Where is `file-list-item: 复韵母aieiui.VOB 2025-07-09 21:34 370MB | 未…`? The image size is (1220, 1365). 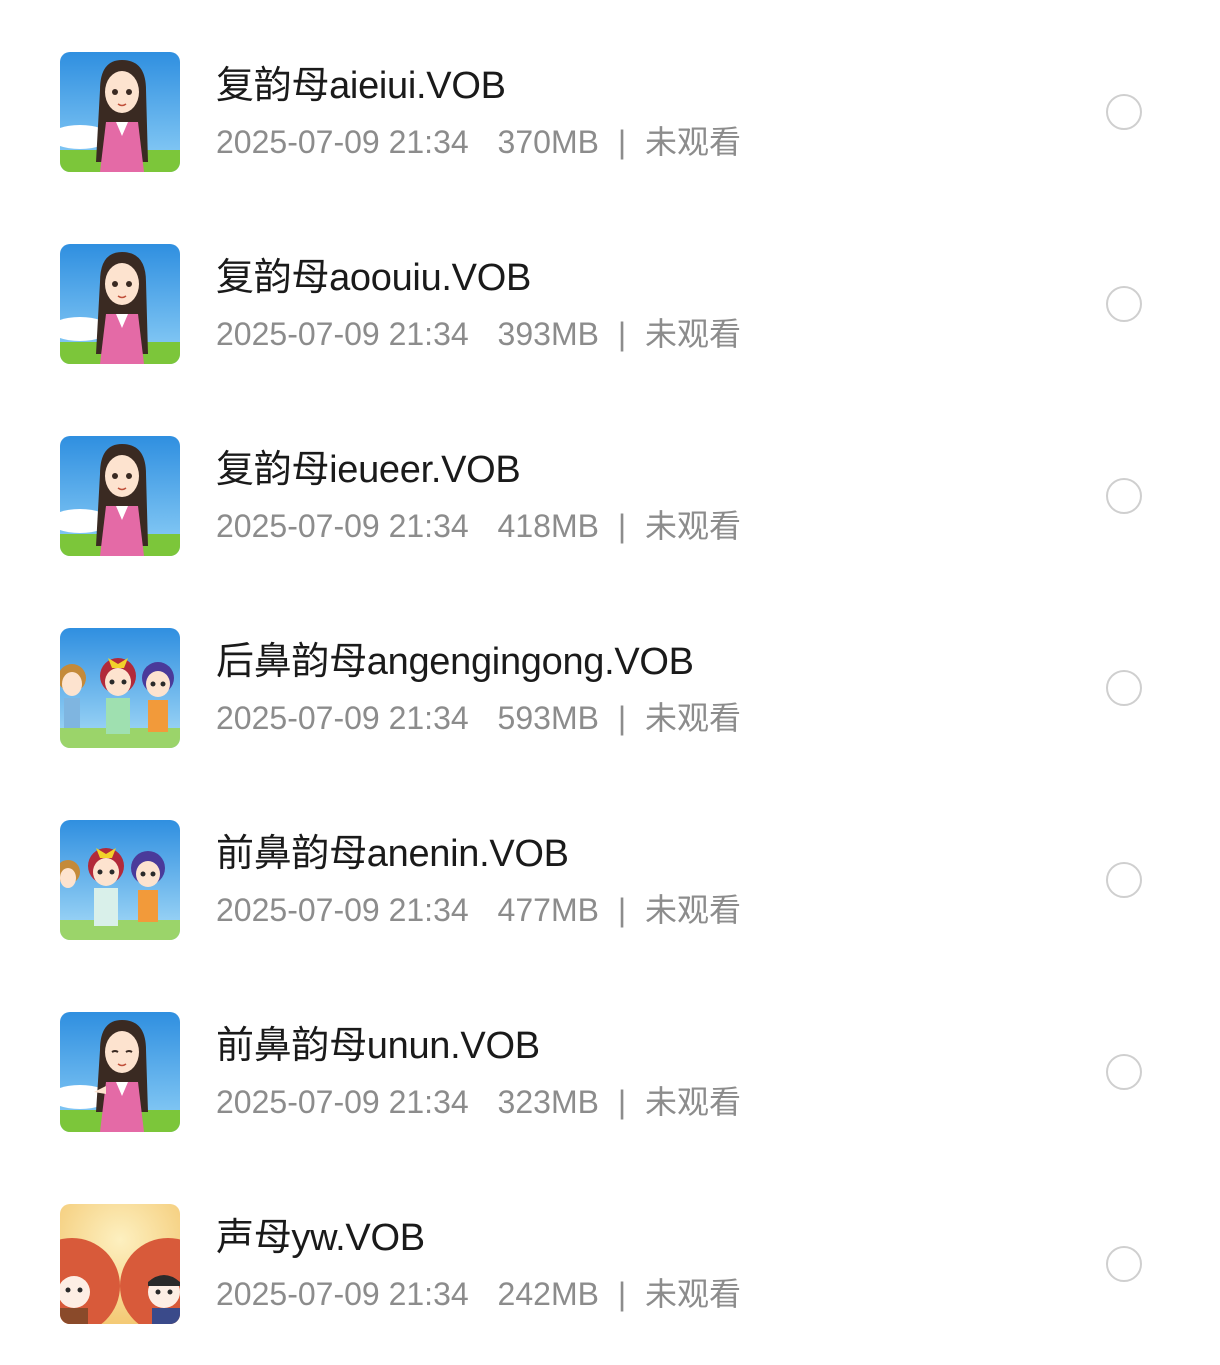
file-list-item: 复韵母aieiui.VOB 2025-07-09 21:34 370MB | 未… is located at coordinates (610, 112).